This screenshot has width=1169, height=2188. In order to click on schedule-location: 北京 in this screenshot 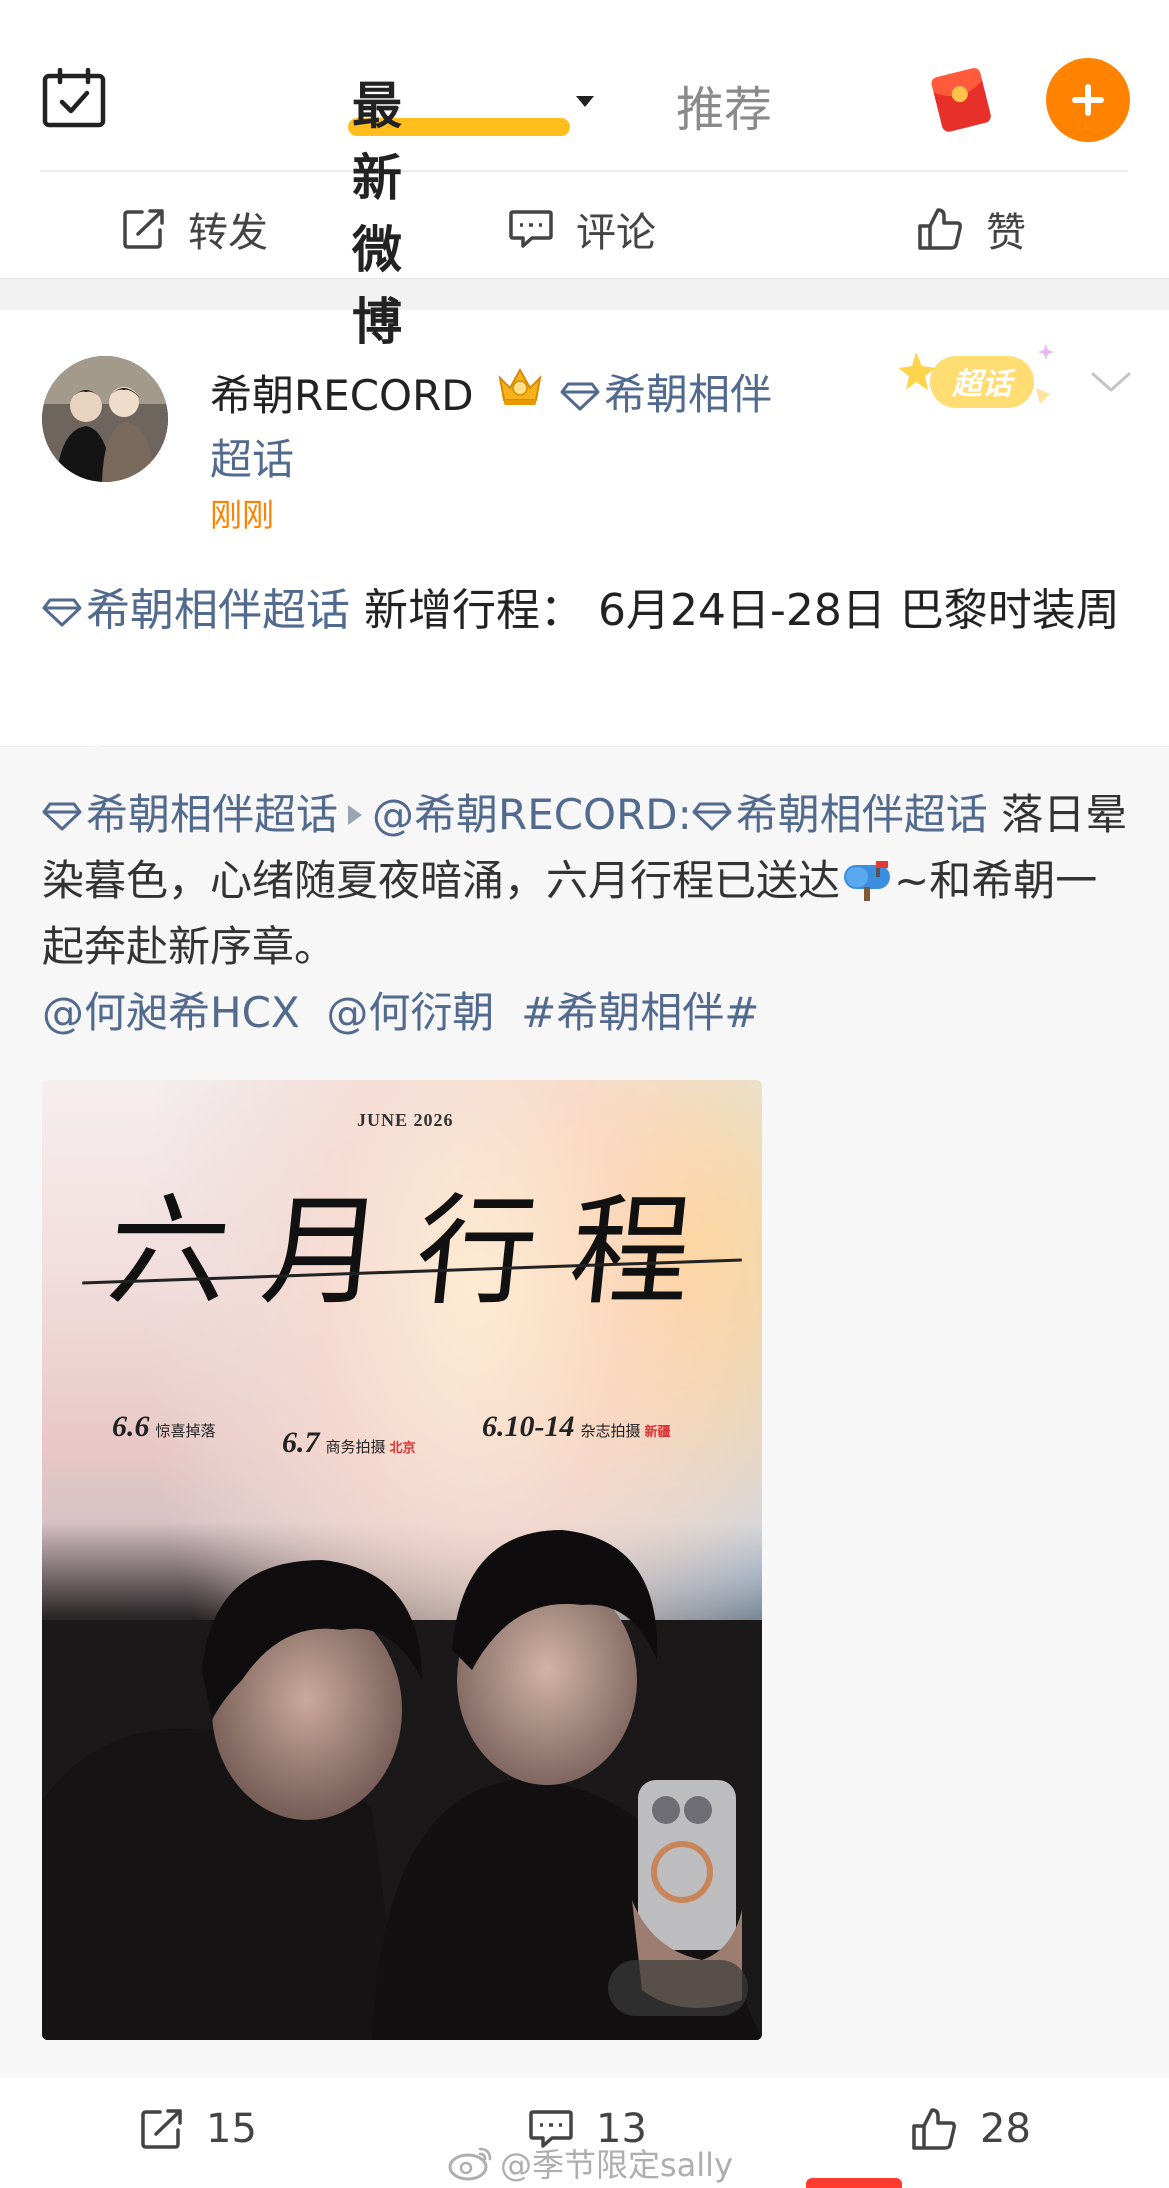, I will do `click(402, 1447)`.